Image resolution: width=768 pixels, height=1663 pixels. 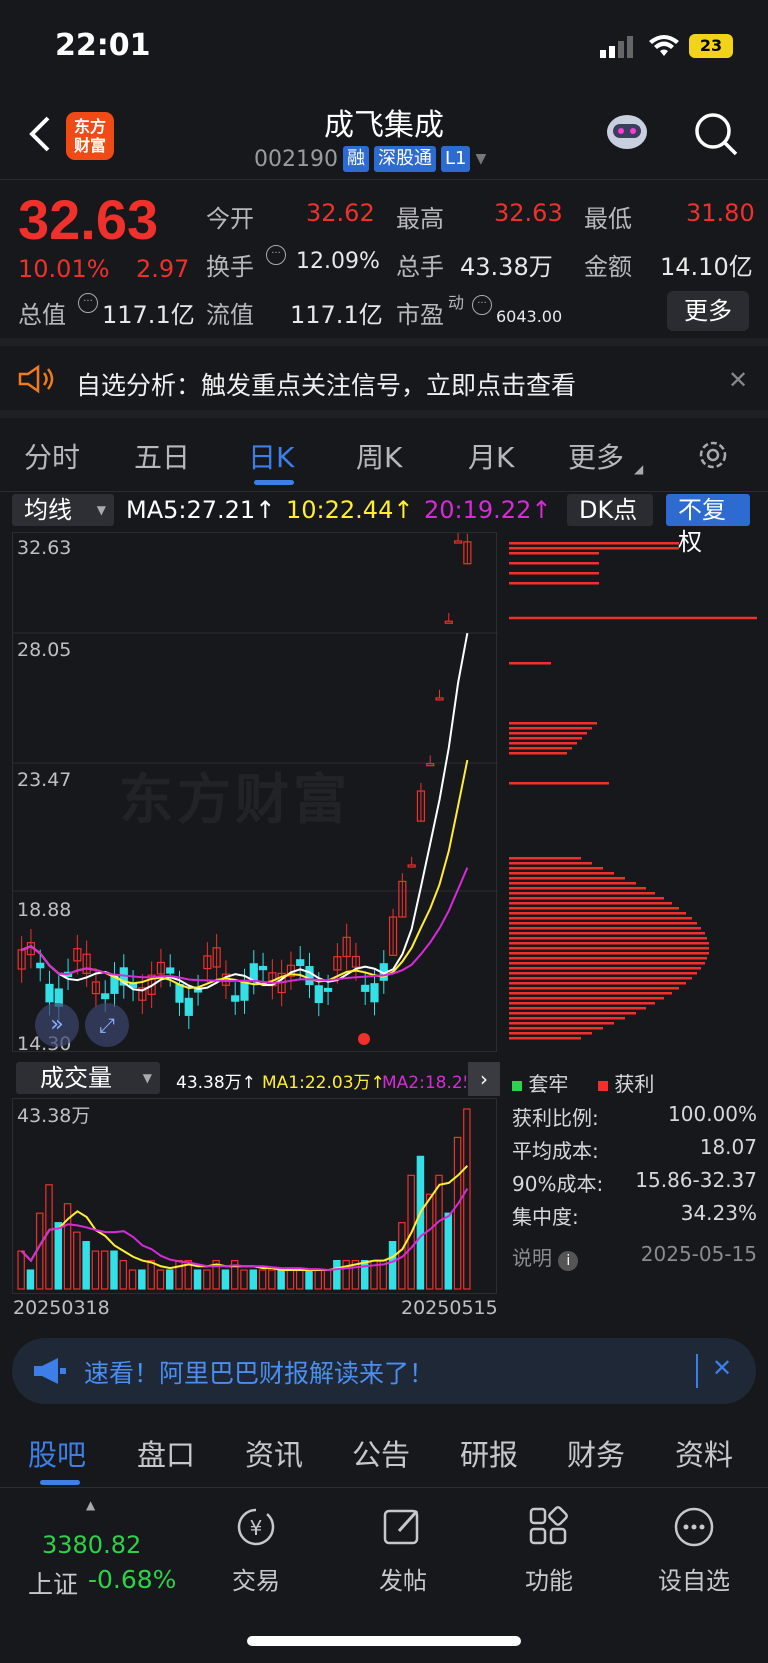 What do you see at coordinates (401, 1527) in the screenshot?
I see `edit-icon` at bounding box center [401, 1527].